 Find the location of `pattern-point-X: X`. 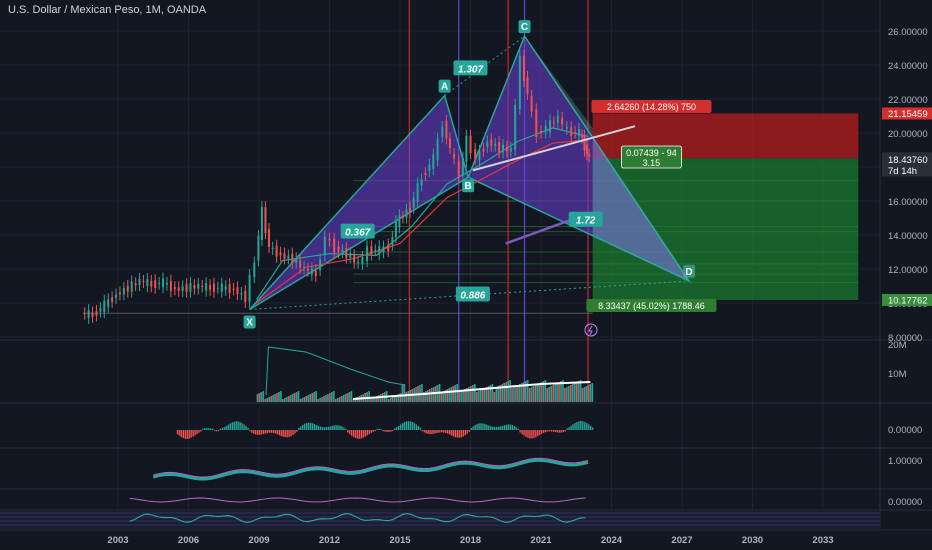

pattern-point-X: X is located at coordinates (249, 322).